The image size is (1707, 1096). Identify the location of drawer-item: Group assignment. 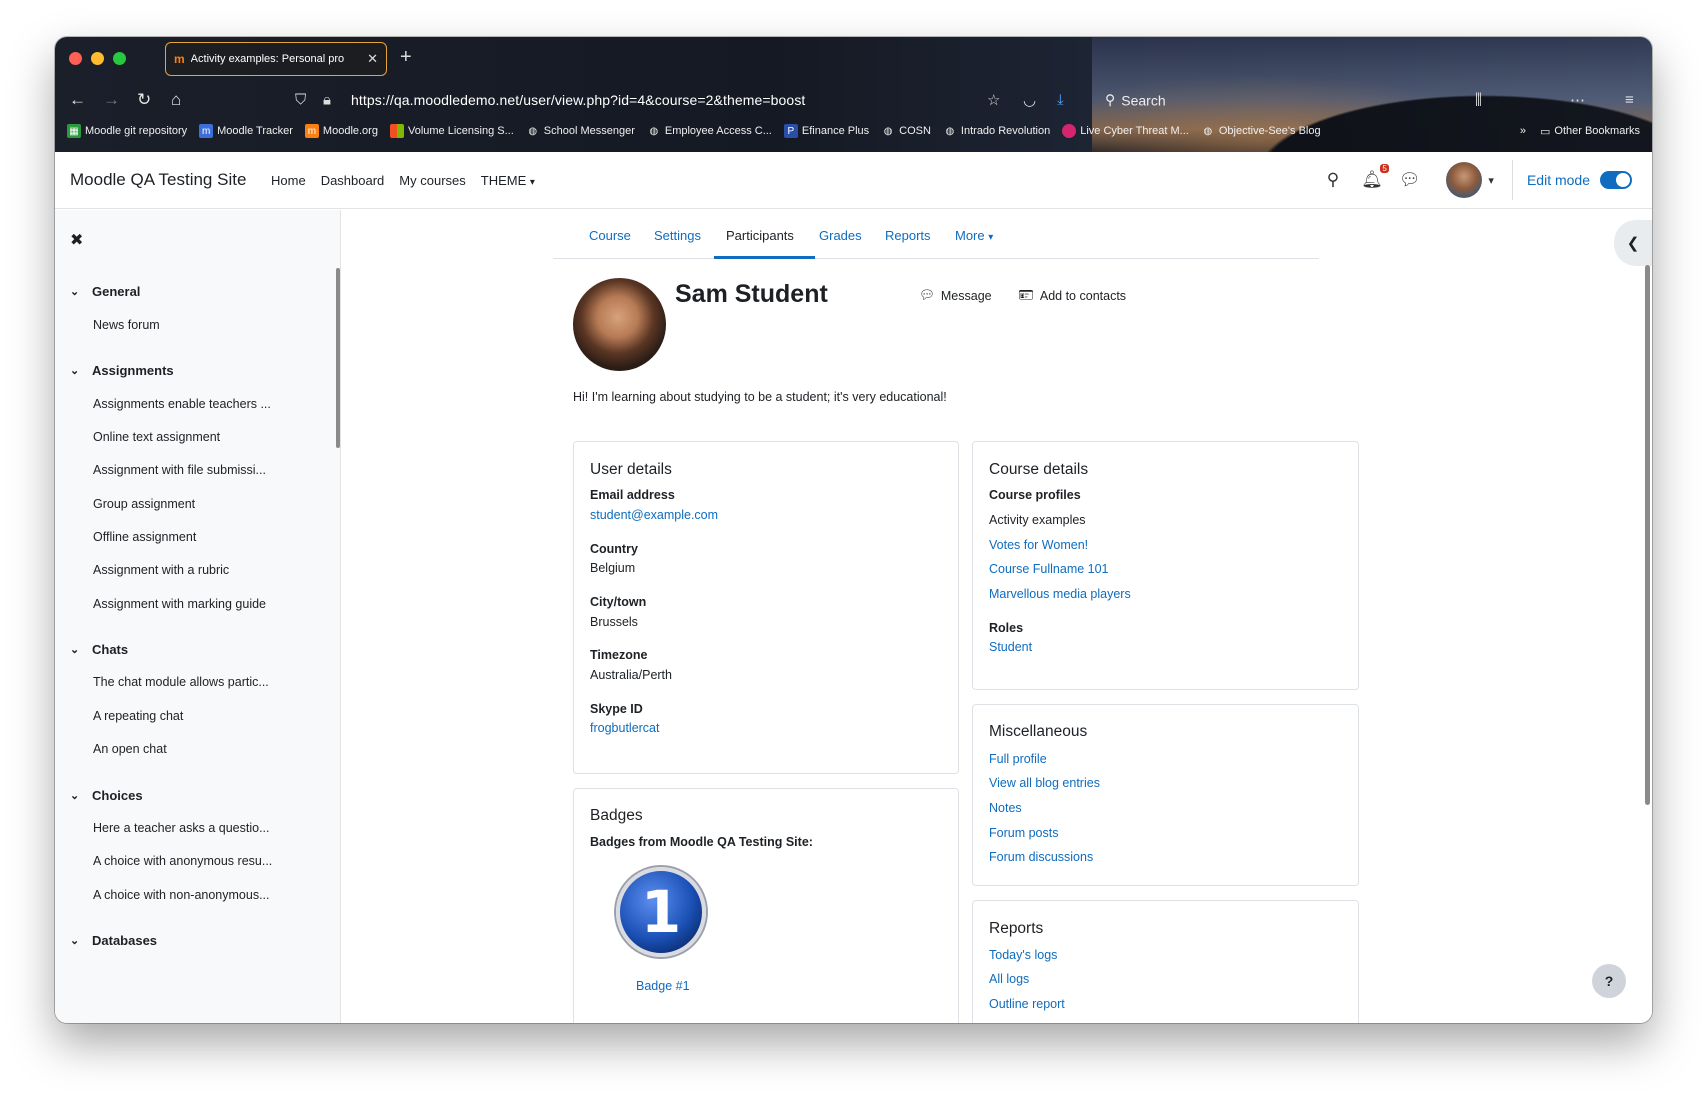
(144, 504).